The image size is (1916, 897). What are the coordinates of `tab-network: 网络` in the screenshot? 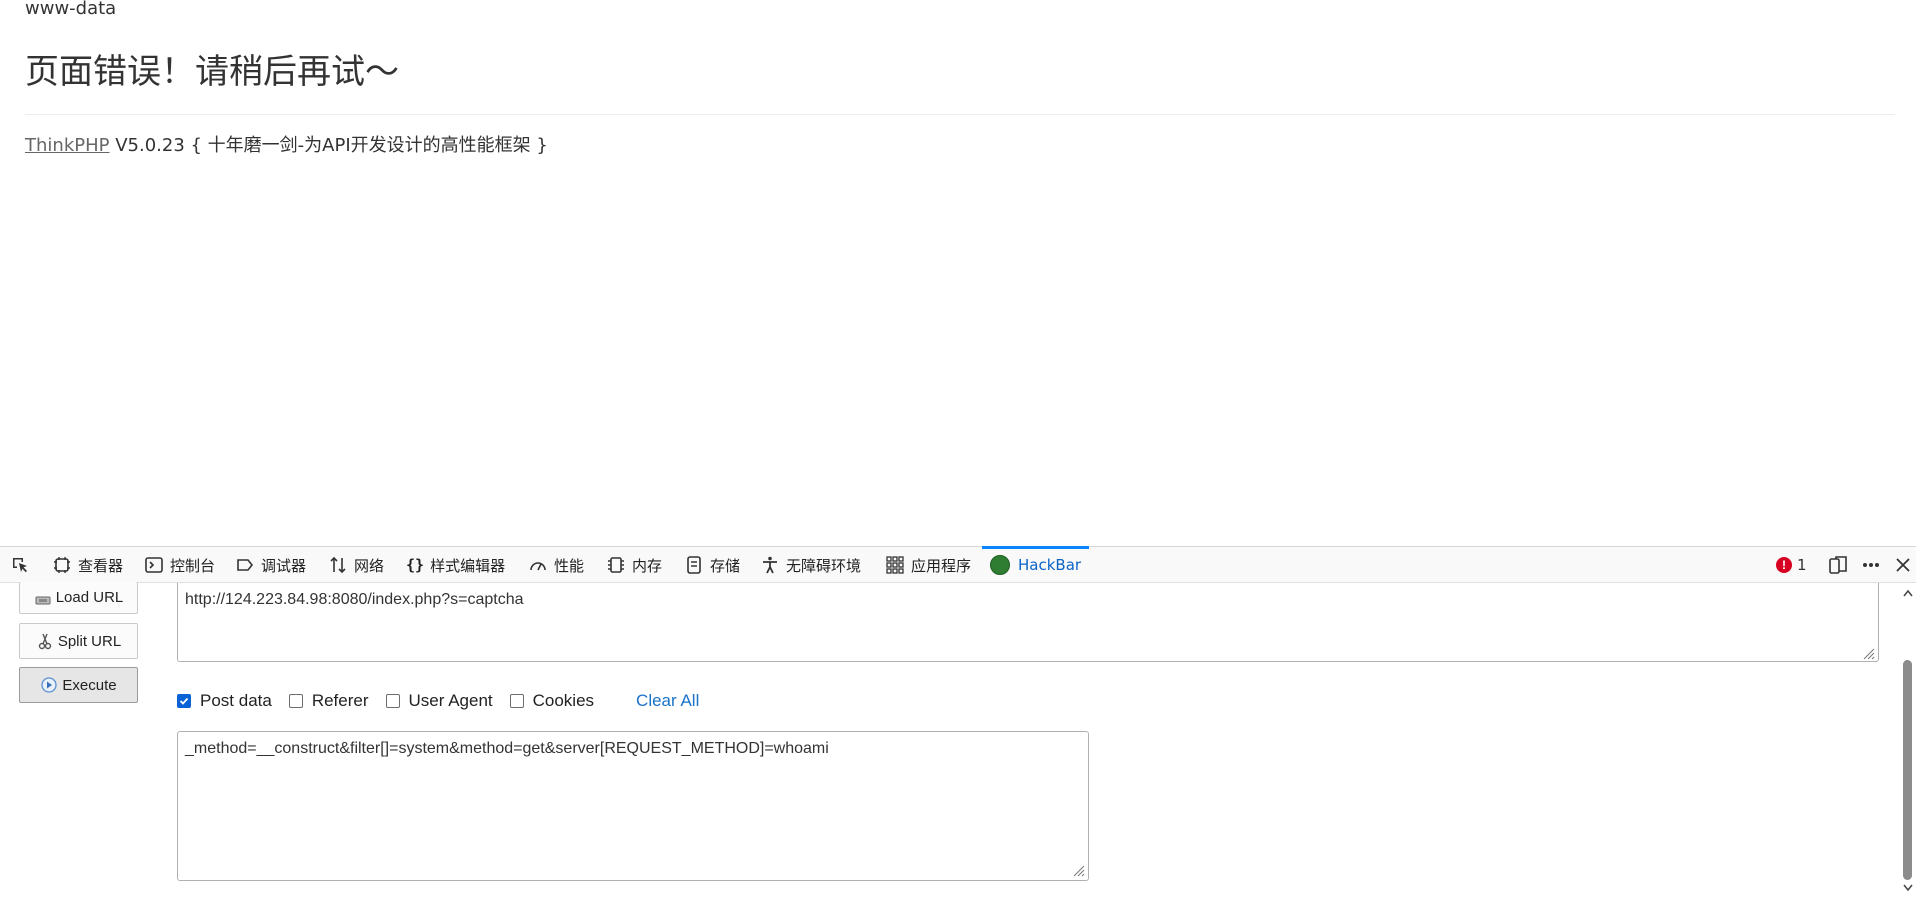 It's located at (356, 565).